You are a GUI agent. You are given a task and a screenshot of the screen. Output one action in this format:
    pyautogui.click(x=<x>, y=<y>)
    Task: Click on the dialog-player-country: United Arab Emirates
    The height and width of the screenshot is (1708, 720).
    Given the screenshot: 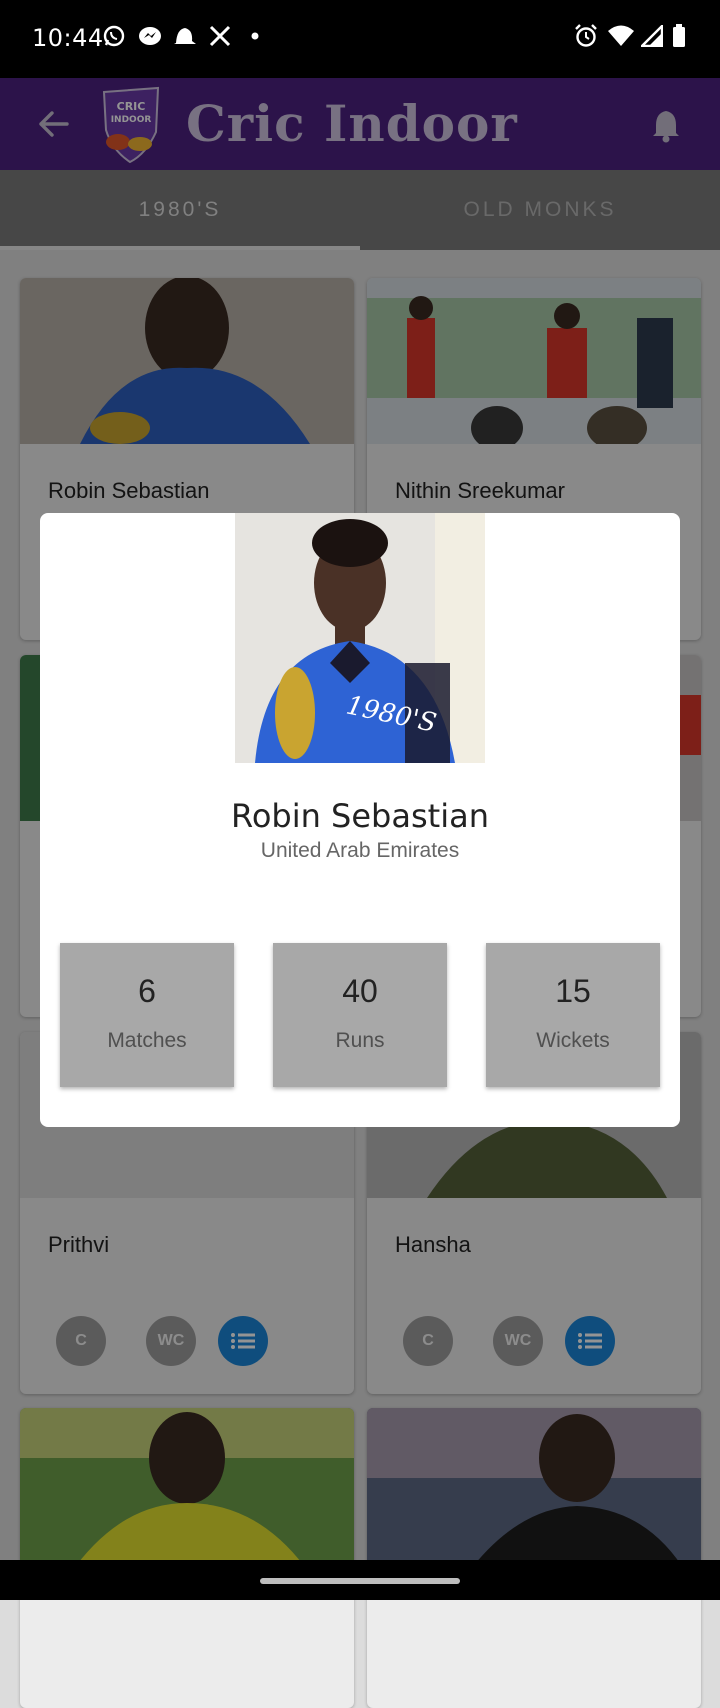 What is the action you would take?
    pyautogui.click(x=360, y=850)
    